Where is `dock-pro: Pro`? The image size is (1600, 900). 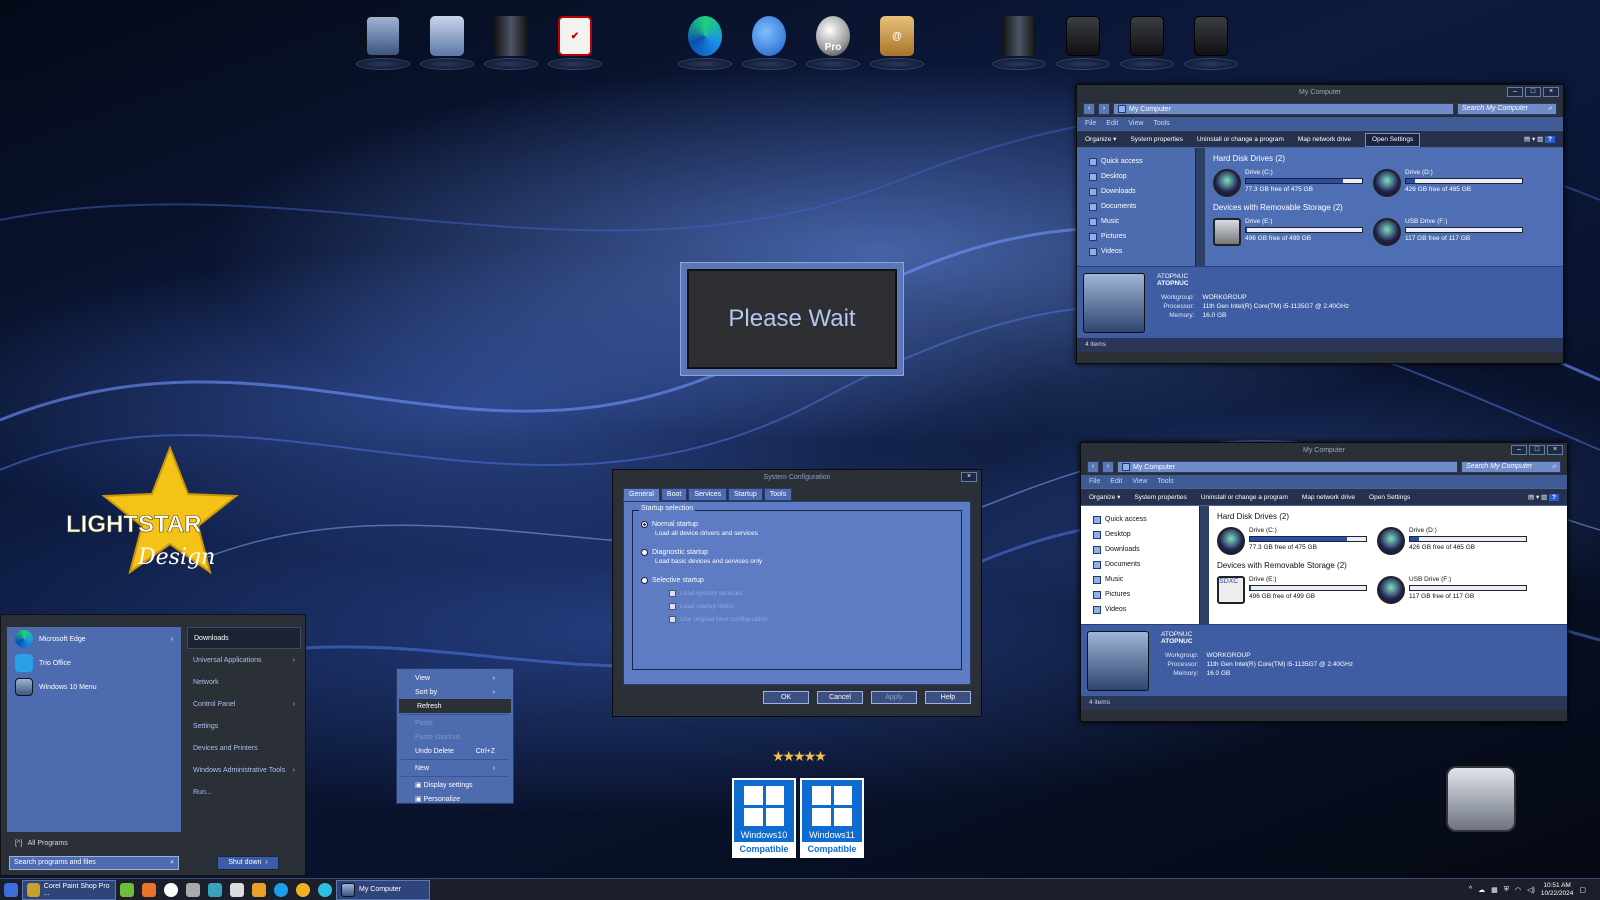 dock-pro: Pro is located at coordinates (833, 42).